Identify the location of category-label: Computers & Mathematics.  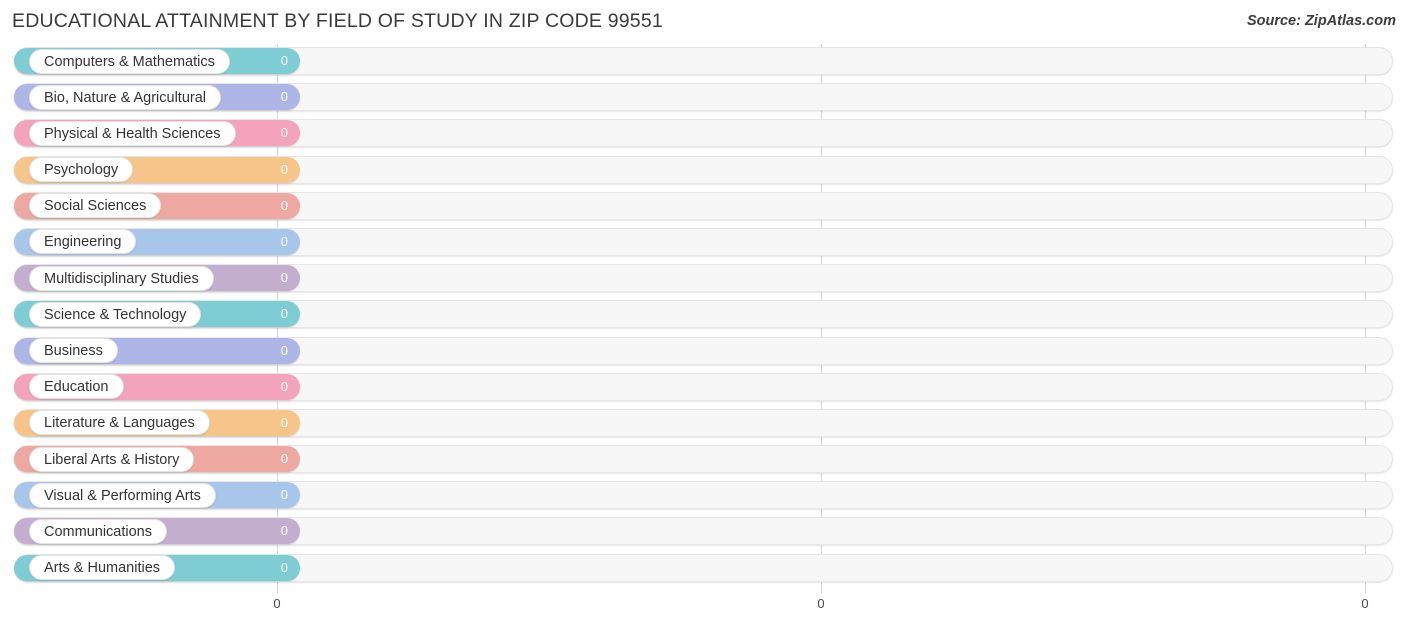
(129, 61).